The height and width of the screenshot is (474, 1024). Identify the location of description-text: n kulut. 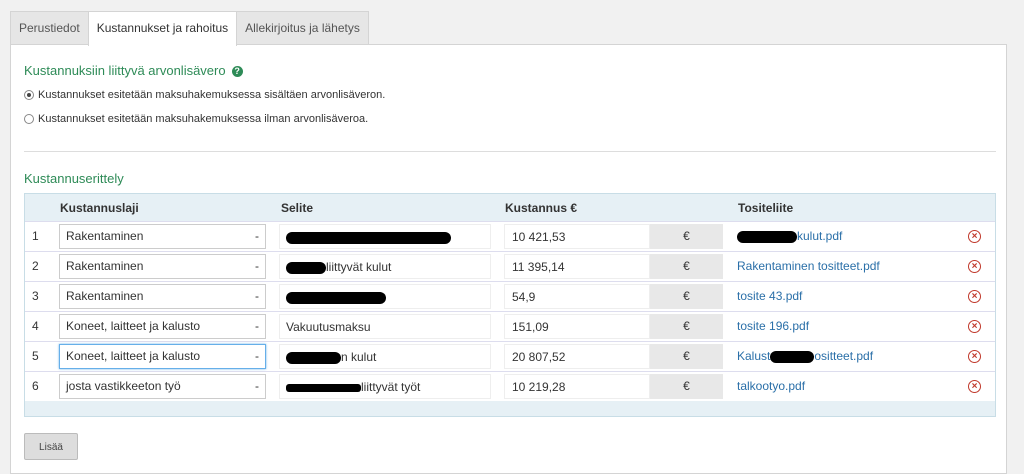
(359, 357).